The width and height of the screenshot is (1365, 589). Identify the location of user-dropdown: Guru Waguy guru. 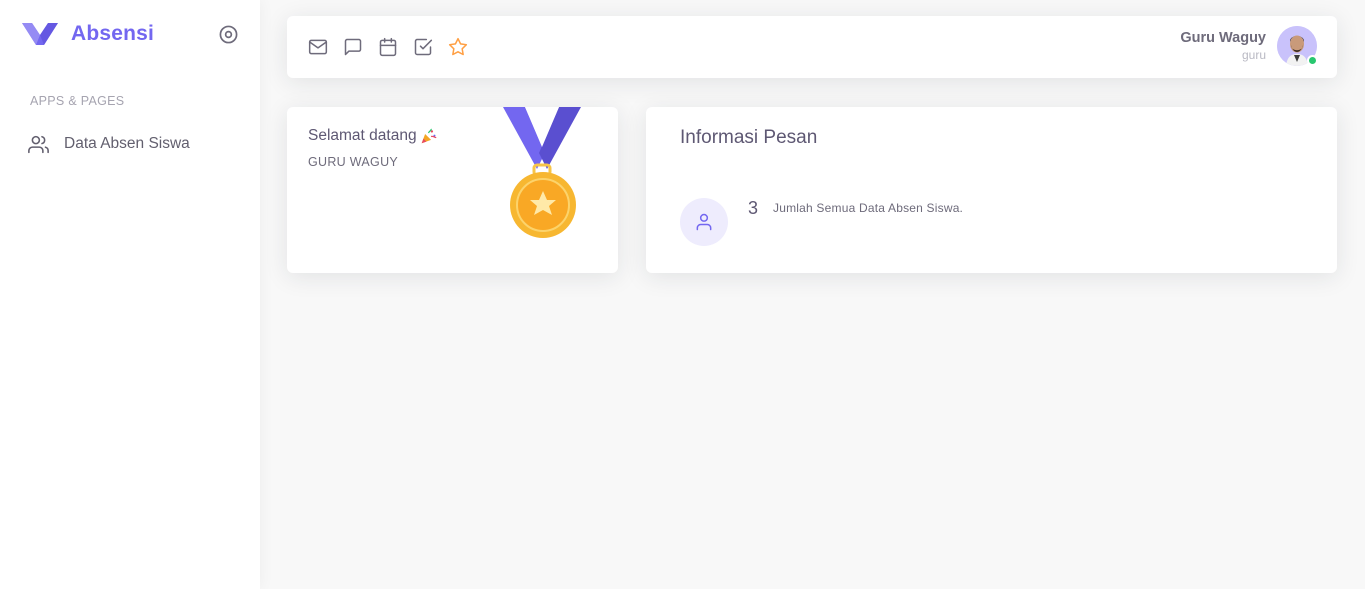
(1249, 46).